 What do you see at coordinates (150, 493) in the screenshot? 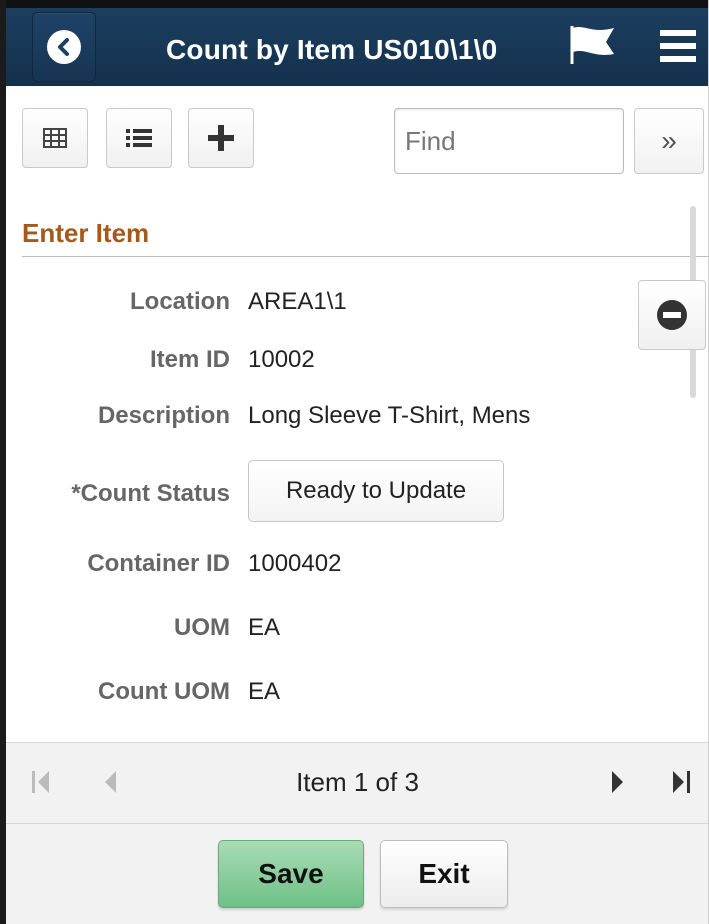
I see `count-status-label: *Count Status` at bounding box center [150, 493].